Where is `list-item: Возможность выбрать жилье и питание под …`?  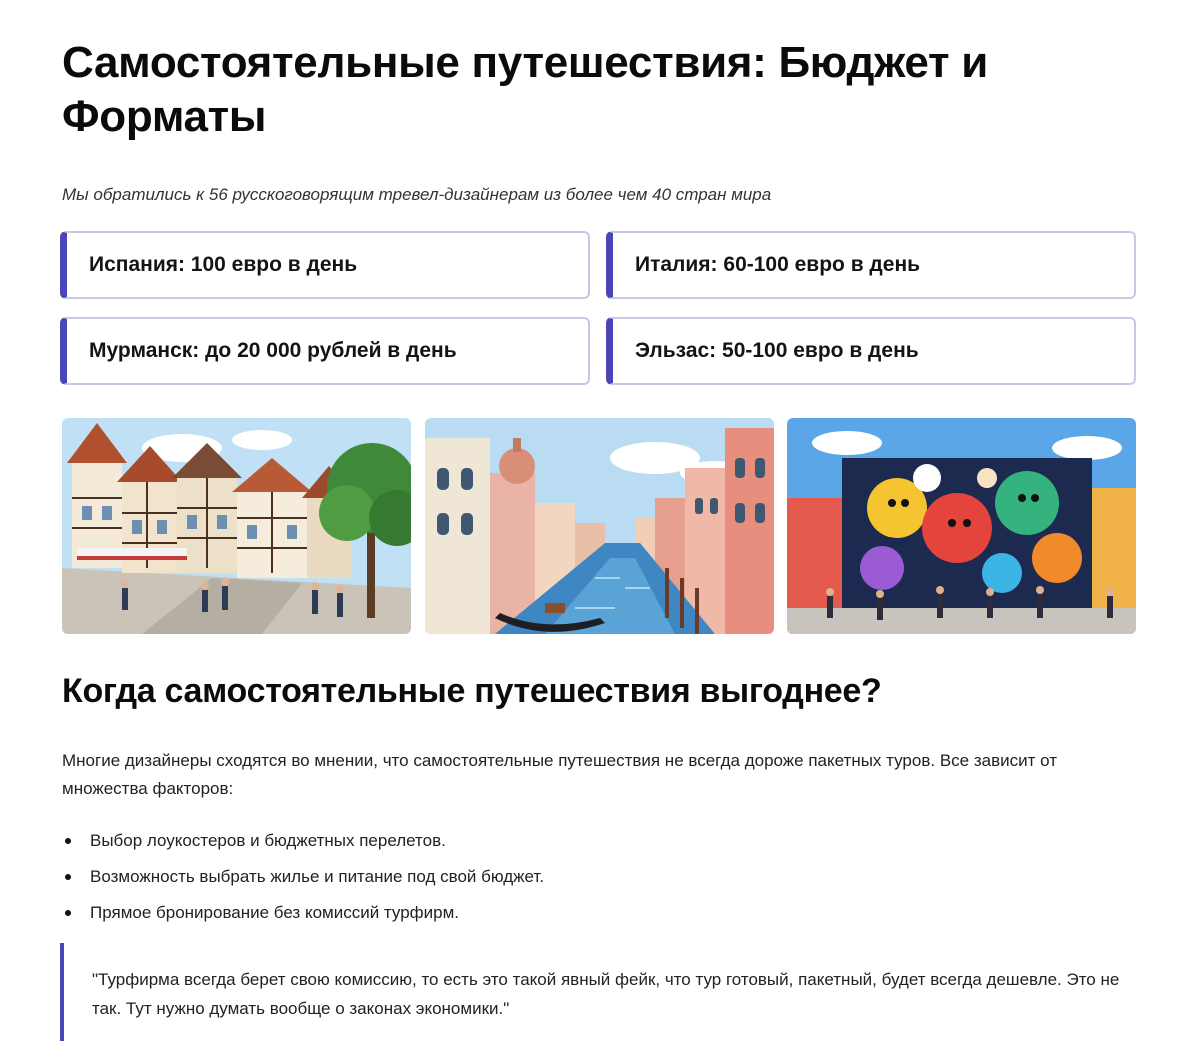 list-item: Возможность выбрать жилье и питание под … is located at coordinates (303, 877).